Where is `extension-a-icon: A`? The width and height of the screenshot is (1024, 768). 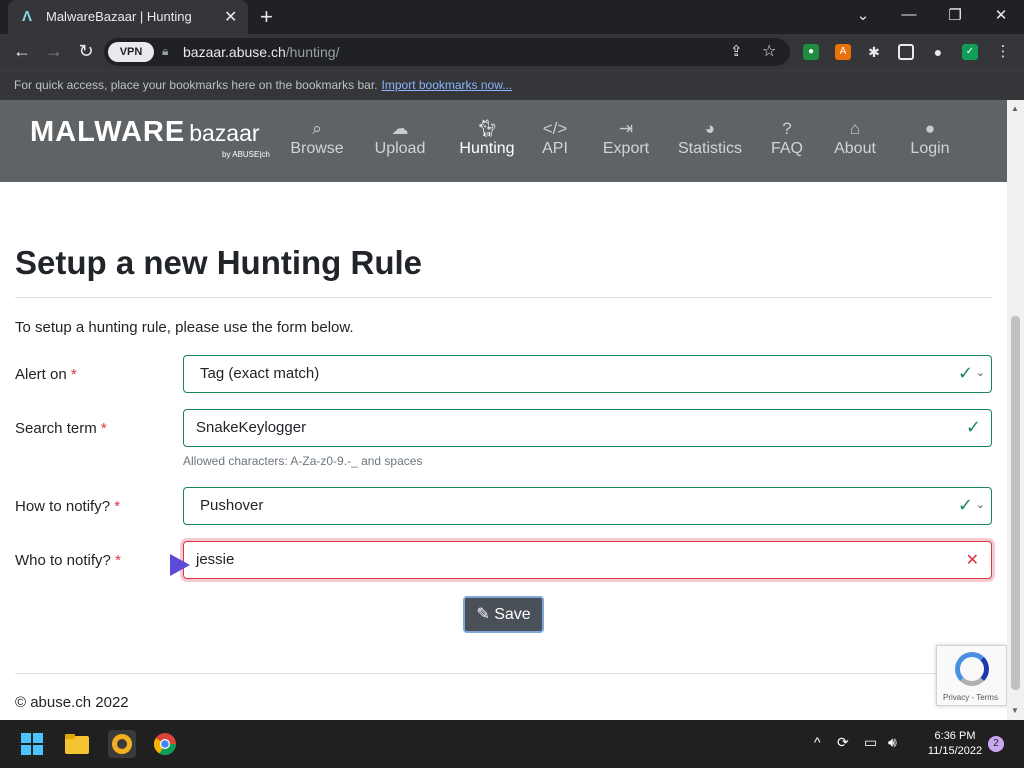 extension-a-icon: A is located at coordinates (843, 52).